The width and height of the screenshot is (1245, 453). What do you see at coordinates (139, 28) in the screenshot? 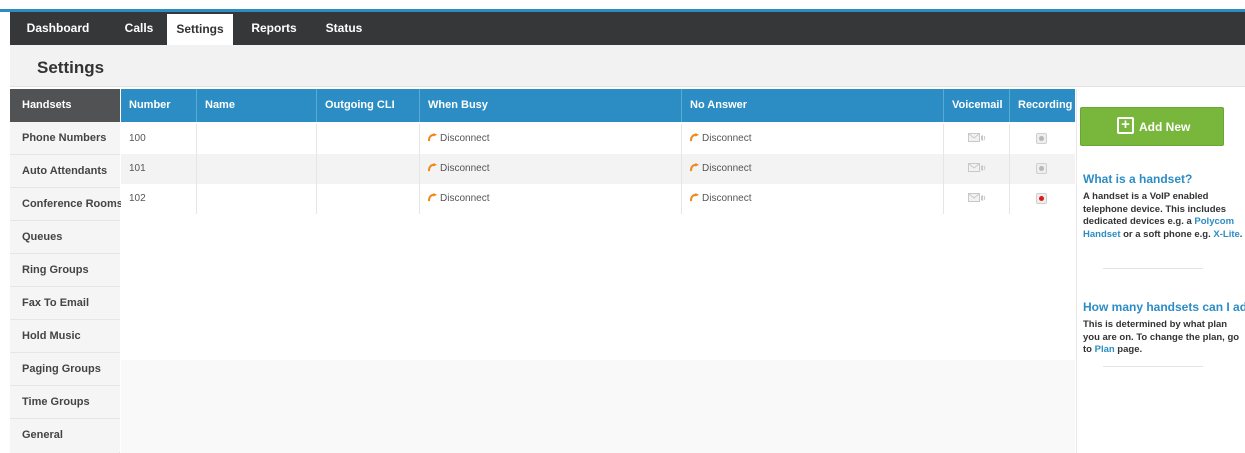
I see `tab-calls: Calls` at bounding box center [139, 28].